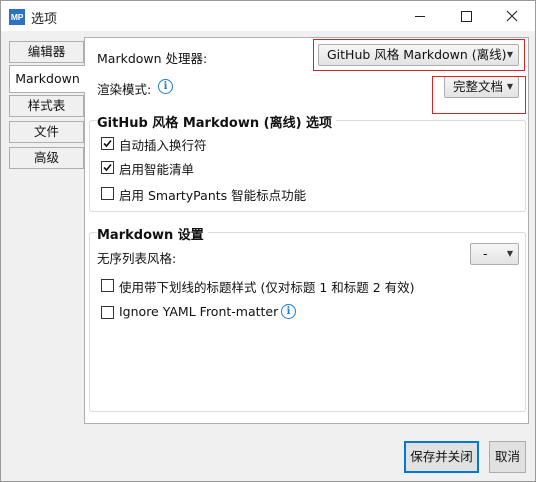 The height and width of the screenshot is (482, 536). What do you see at coordinates (107, 285) in the screenshot?
I see `checkbox-underline-headings` at bounding box center [107, 285].